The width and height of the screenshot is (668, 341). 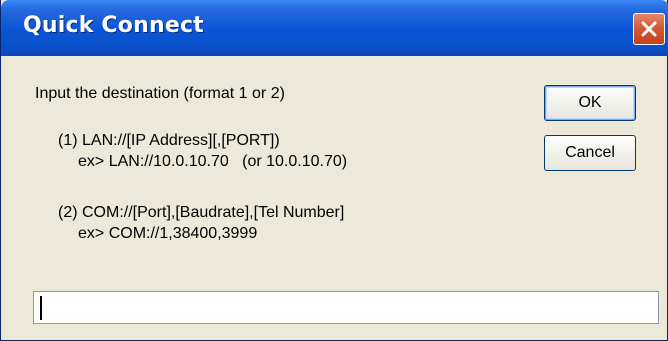 I want to click on text-caret, so click(x=41, y=308).